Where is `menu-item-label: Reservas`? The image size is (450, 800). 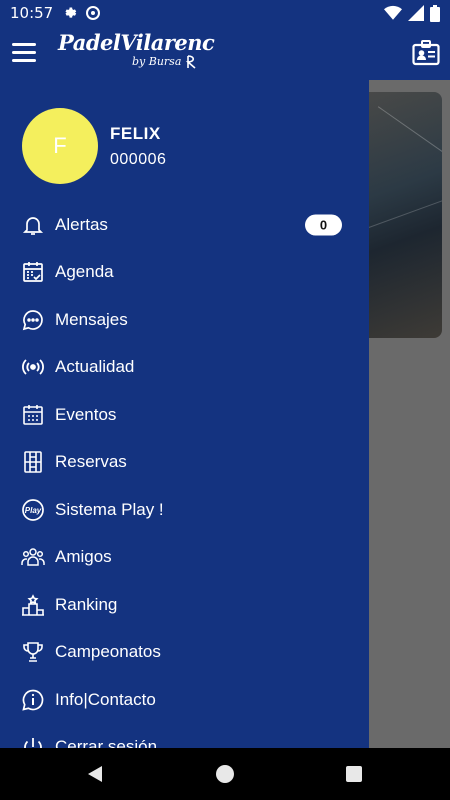
menu-item-label: Reservas is located at coordinates (91, 462).